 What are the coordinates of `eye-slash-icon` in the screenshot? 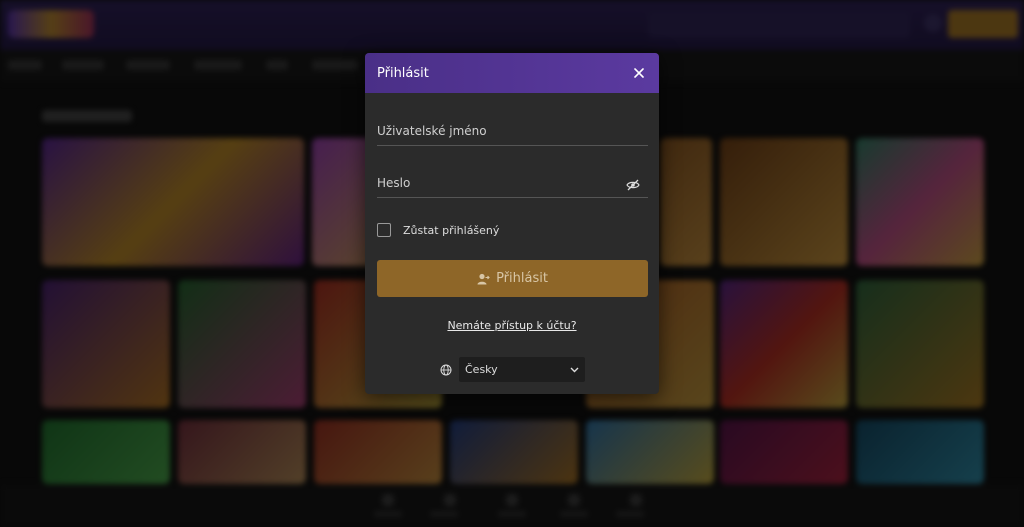 It's located at (633, 185).